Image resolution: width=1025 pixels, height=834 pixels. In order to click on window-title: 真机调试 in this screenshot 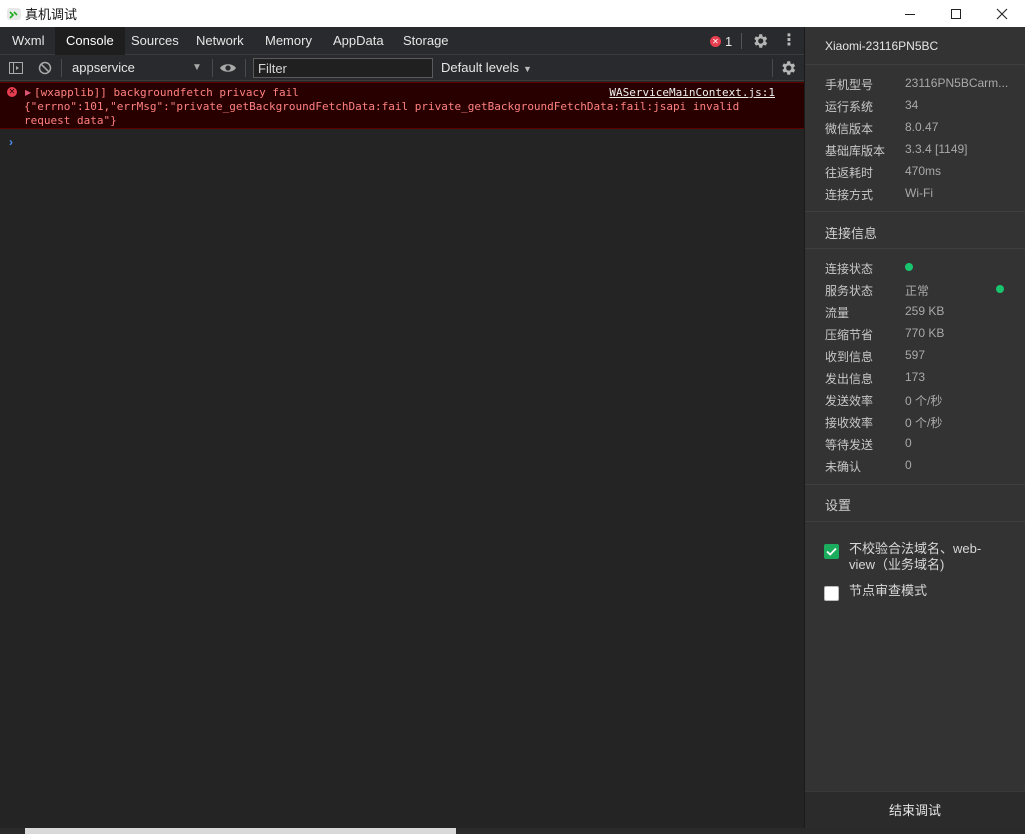, I will do `click(51, 14)`.